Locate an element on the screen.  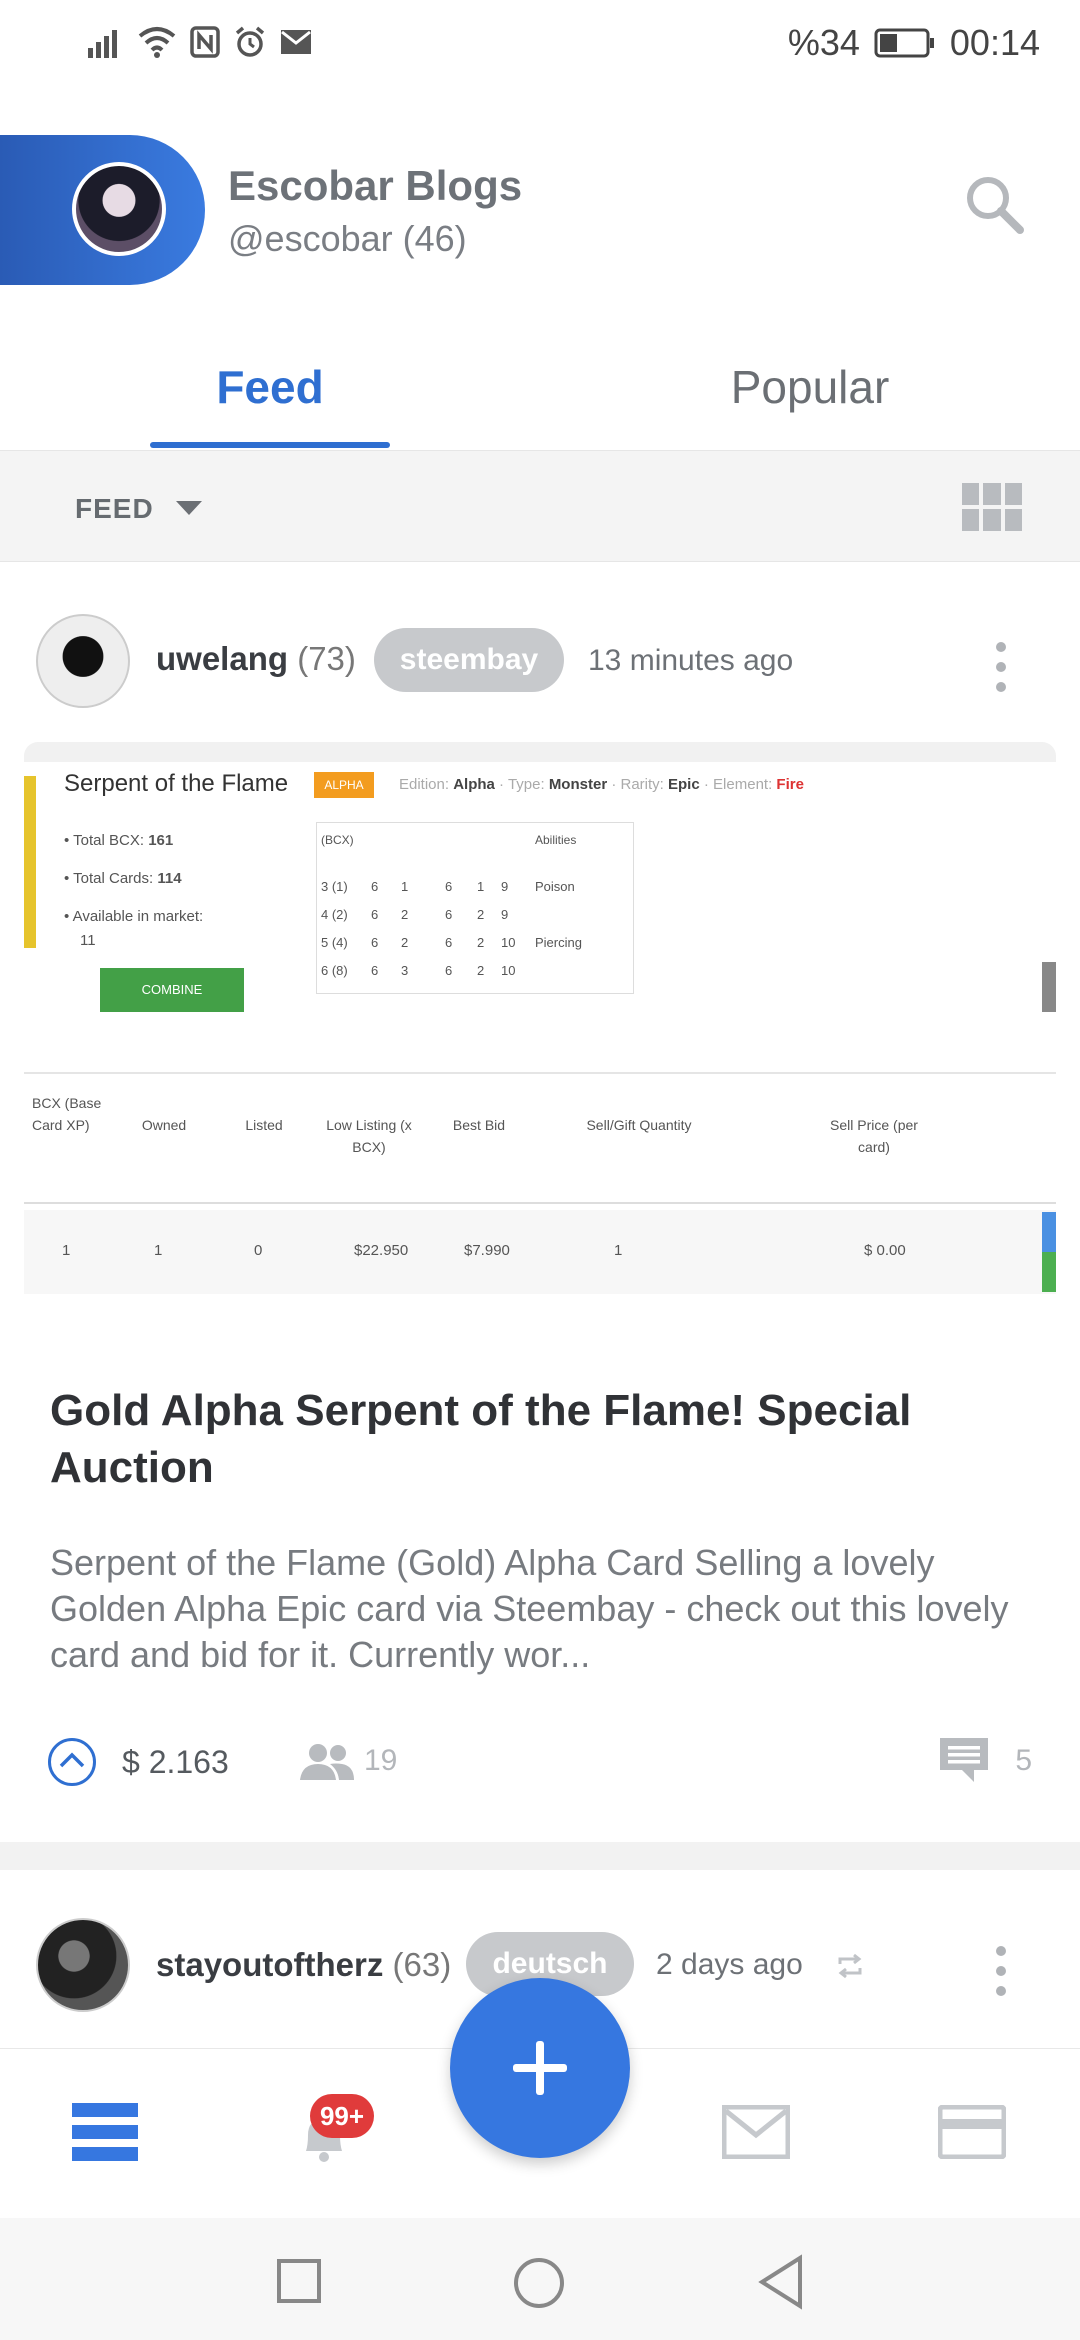
author-name: uwelang (73) is located at coordinates (256, 659).